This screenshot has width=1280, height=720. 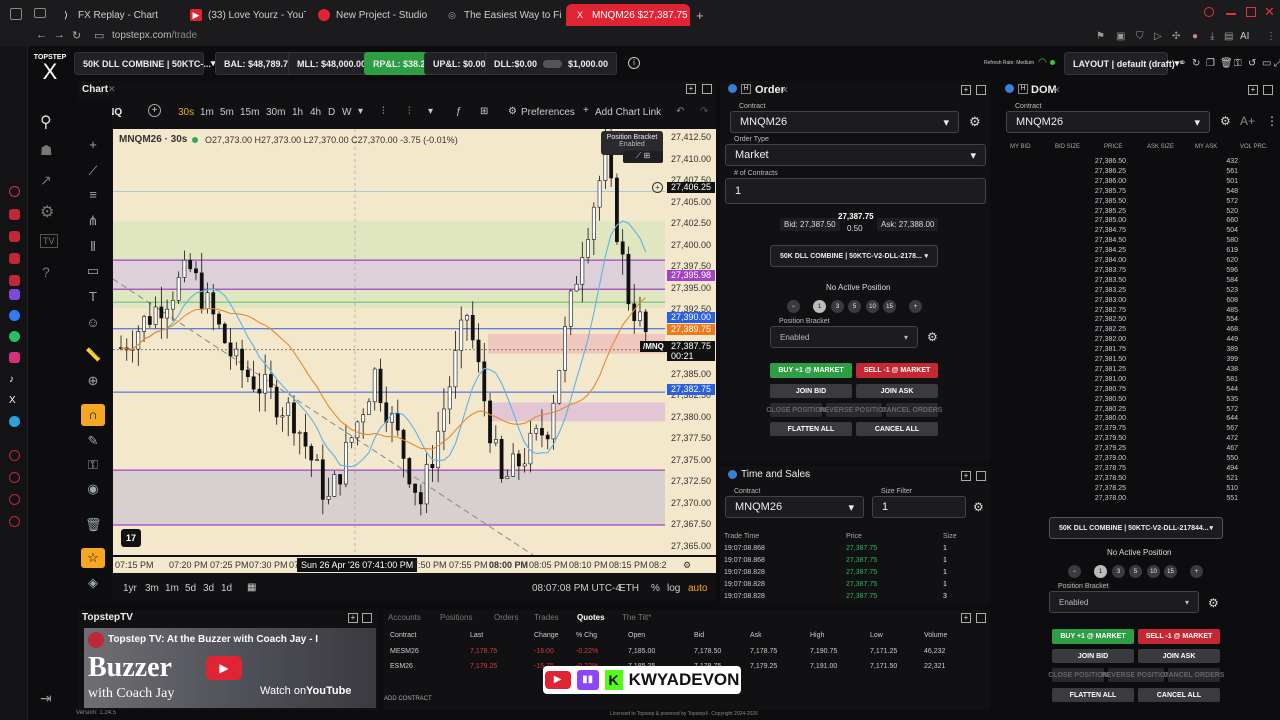 I want to click on layout-select: LAYOUT | default (draft) ▾, so click(x=1121, y=63).